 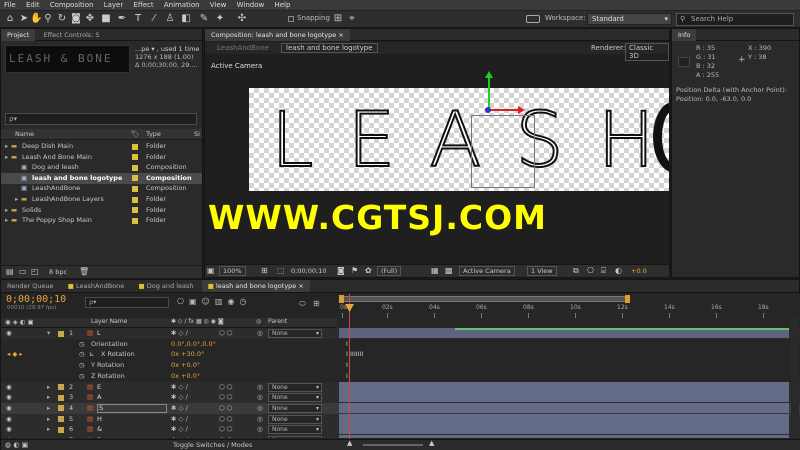 I want to click on tab-effect-controls: Effect Controls: S, so click(x=71, y=35).